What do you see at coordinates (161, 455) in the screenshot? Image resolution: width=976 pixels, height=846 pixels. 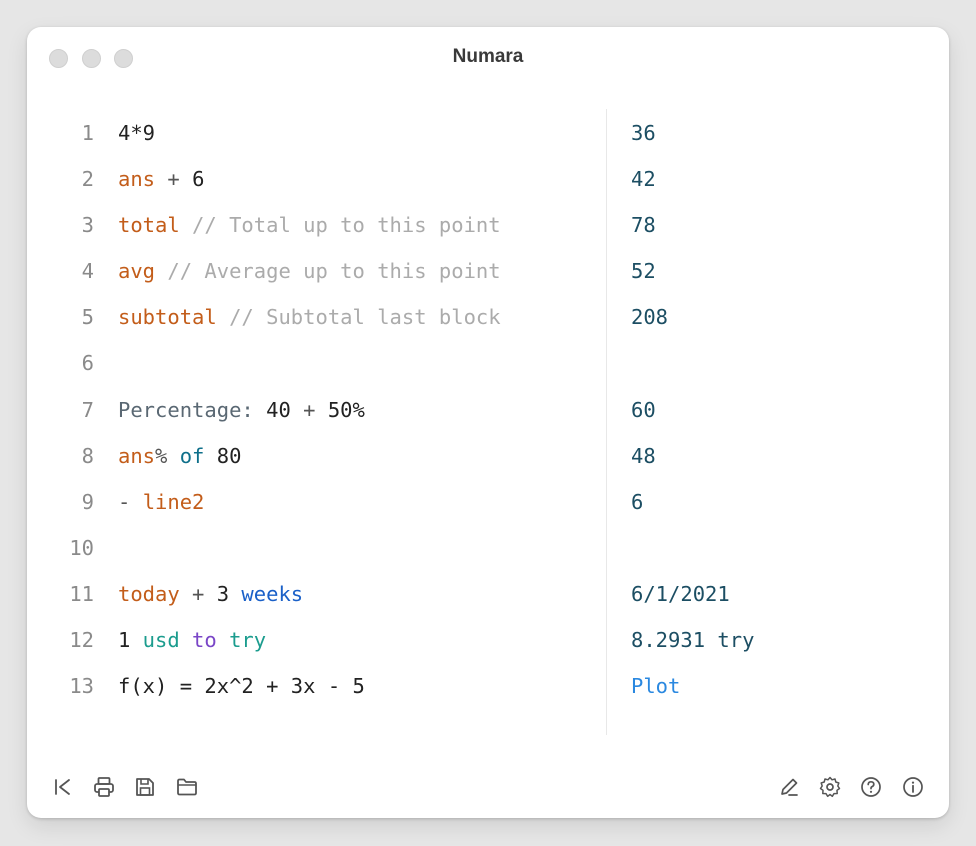 I see `code-token: %` at bounding box center [161, 455].